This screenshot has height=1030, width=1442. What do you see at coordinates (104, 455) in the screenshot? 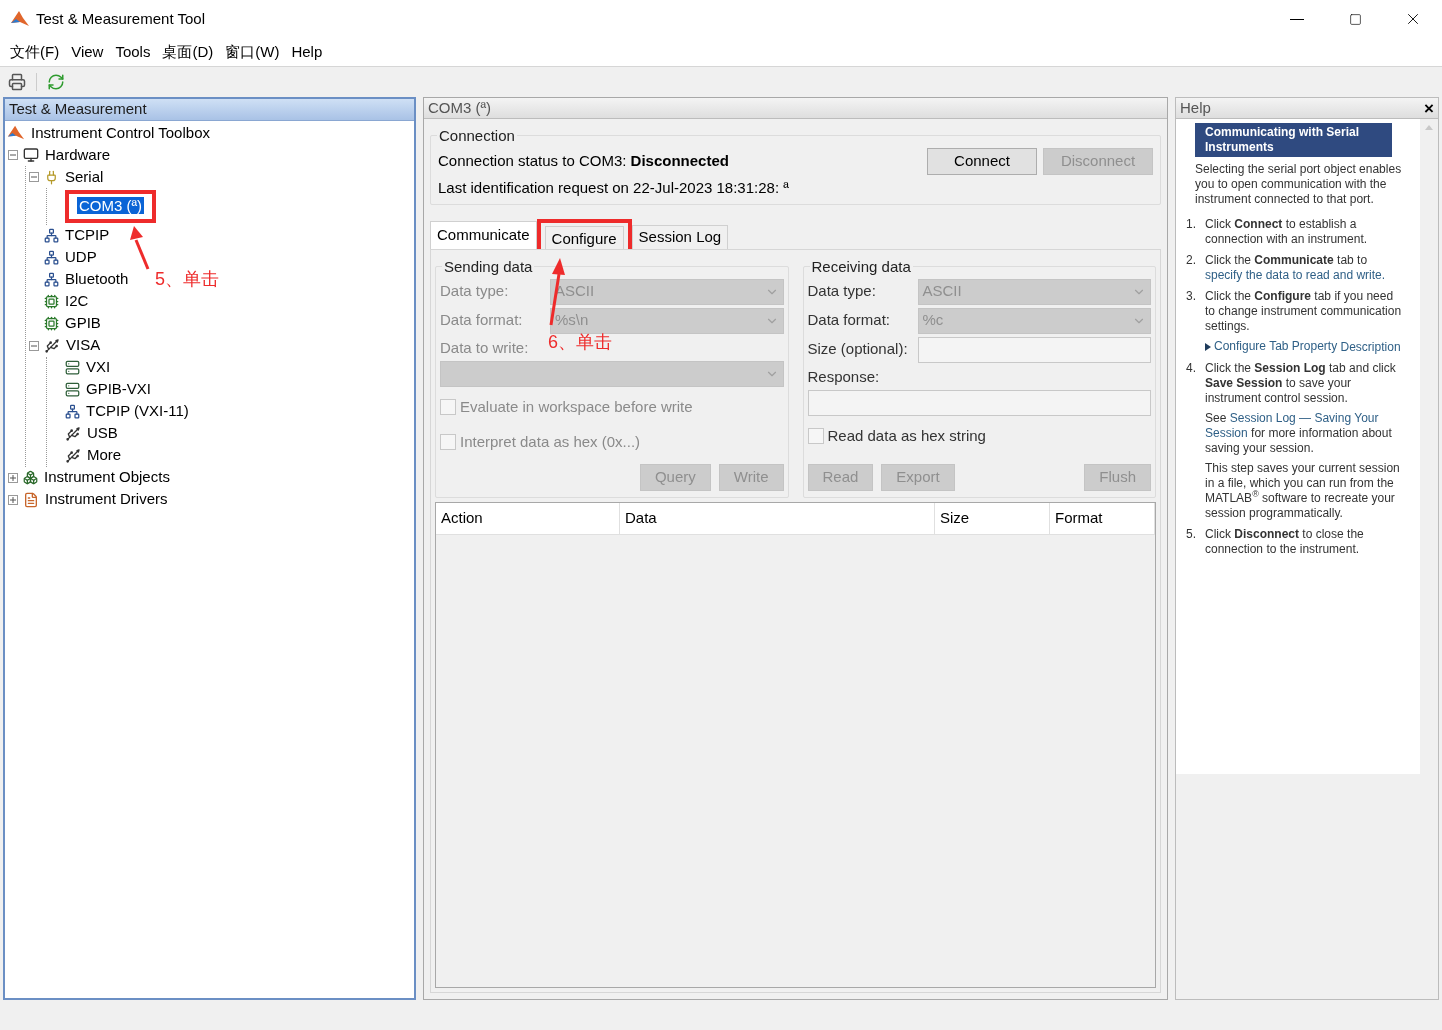
I see `tree-item: More` at bounding box center [104, 455].